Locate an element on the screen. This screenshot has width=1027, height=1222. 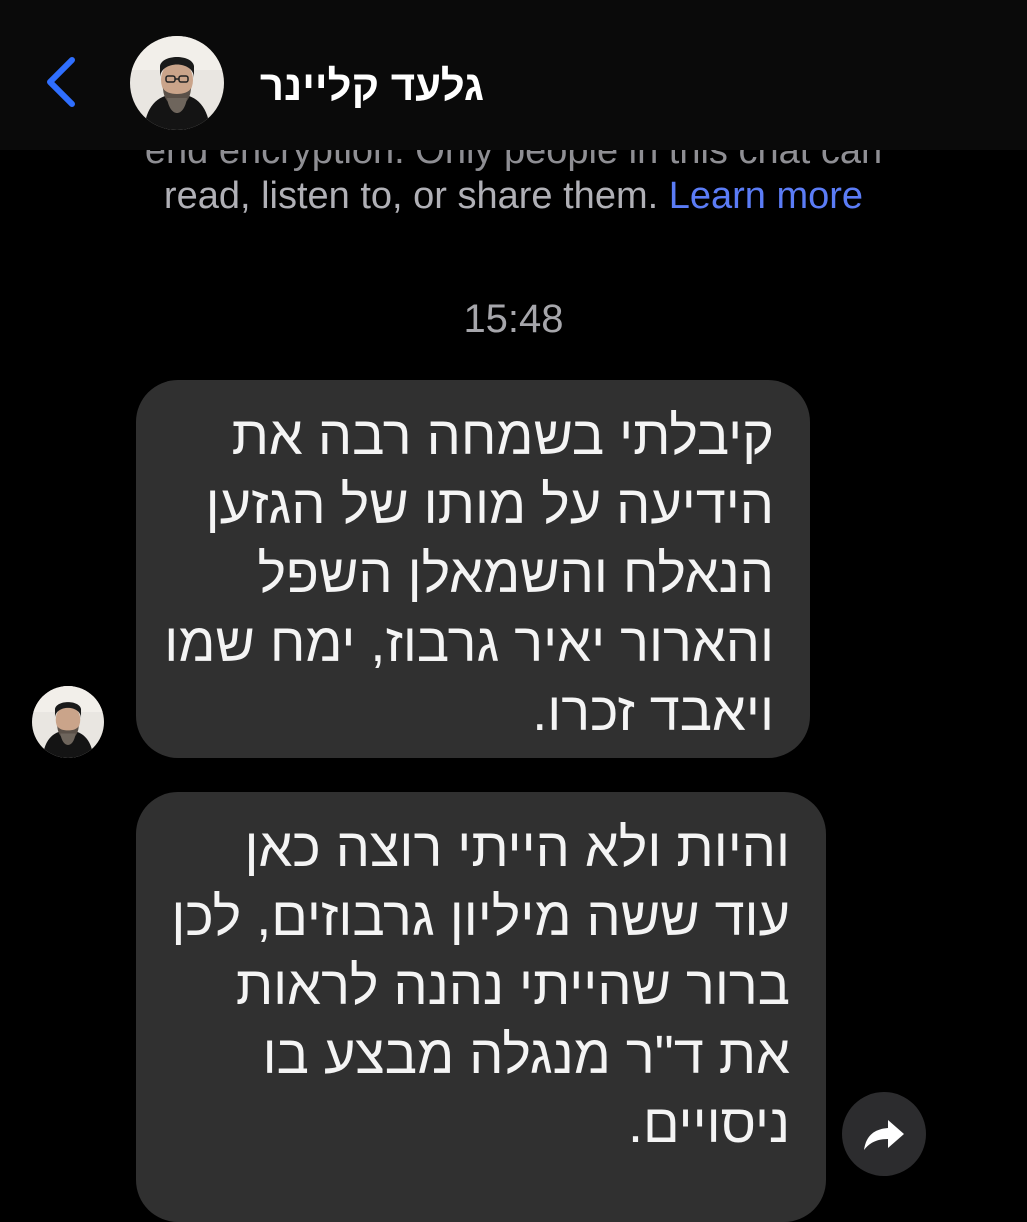
back-button is located at coordinates (63, 82).